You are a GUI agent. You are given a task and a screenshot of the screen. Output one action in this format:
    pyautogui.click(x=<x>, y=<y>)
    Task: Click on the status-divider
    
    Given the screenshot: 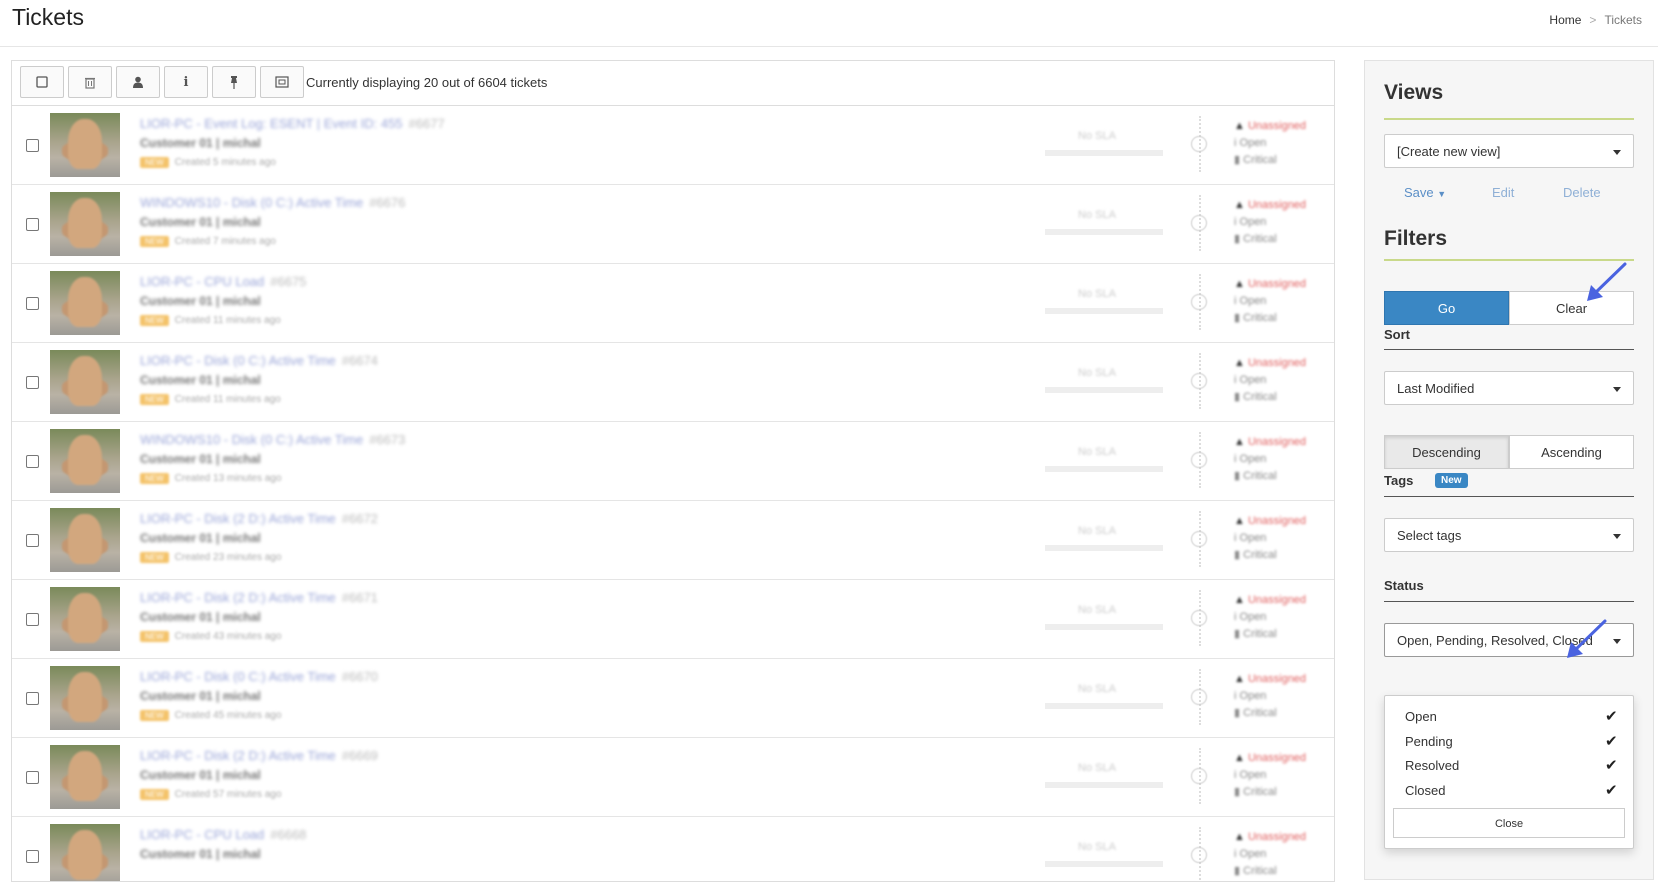 What is the action you would take?
    pyautogui.click(x=1509, y=601)
    